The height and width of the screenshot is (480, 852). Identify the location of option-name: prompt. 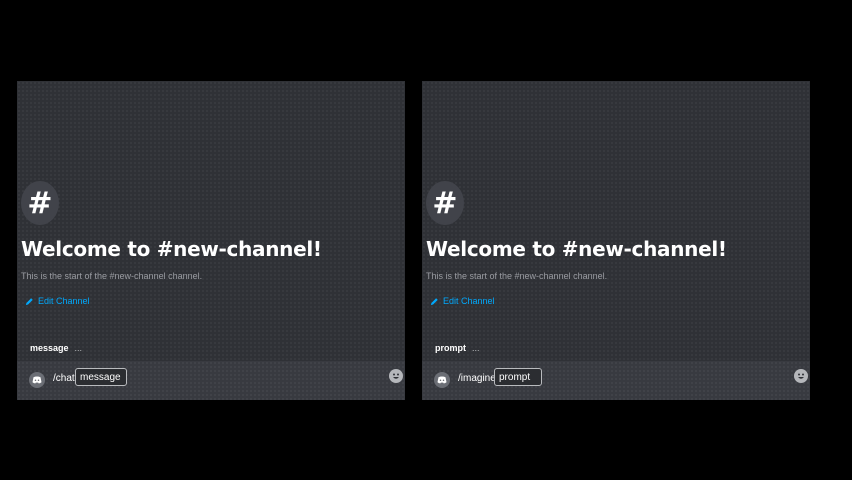
(450, 348).